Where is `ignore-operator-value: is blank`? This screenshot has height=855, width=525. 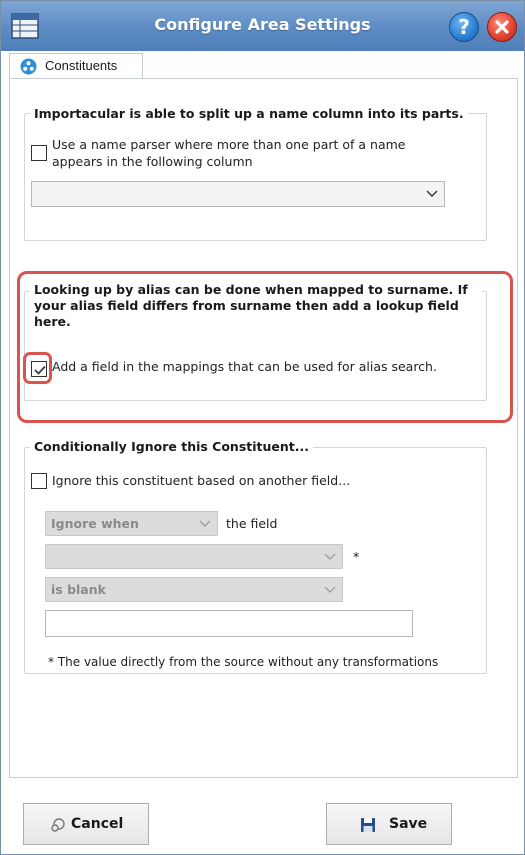
ignore-operator-value: is blank is located at coordinates (78, 589).